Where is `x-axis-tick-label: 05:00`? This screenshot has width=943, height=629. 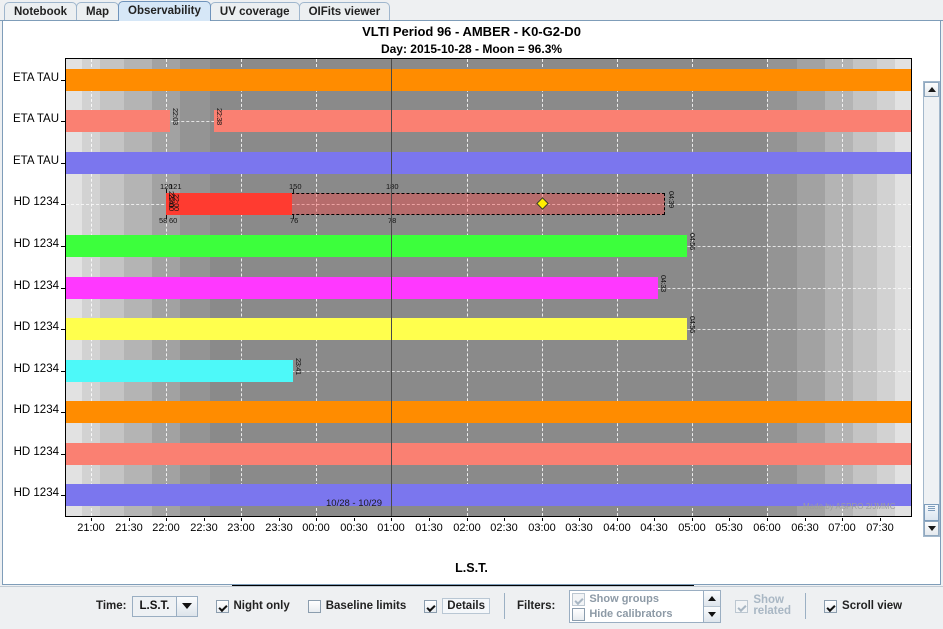
x-axis-tick-label: 05:00 is located at coordinates (692, 528).